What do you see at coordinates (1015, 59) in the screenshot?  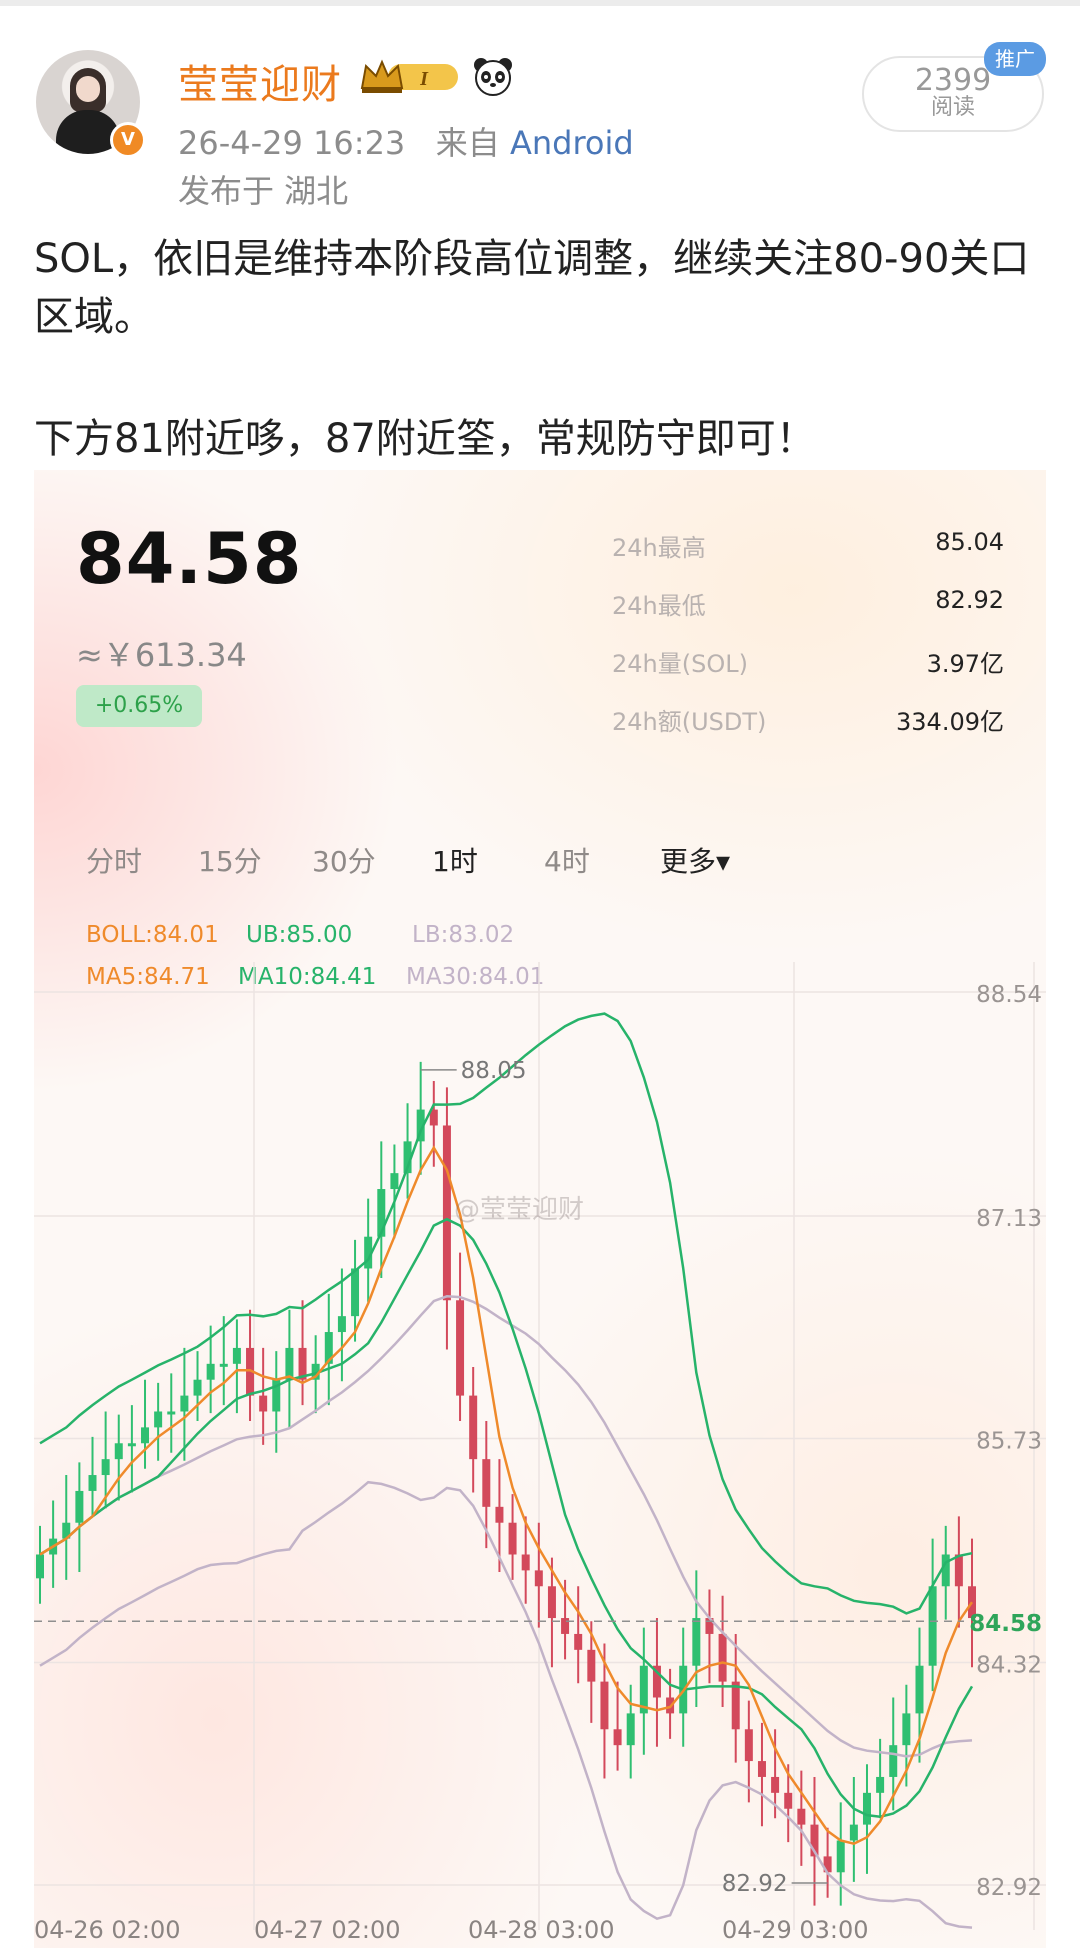 I see `promo-badge: 推广` at bounding box center [1015, 59].